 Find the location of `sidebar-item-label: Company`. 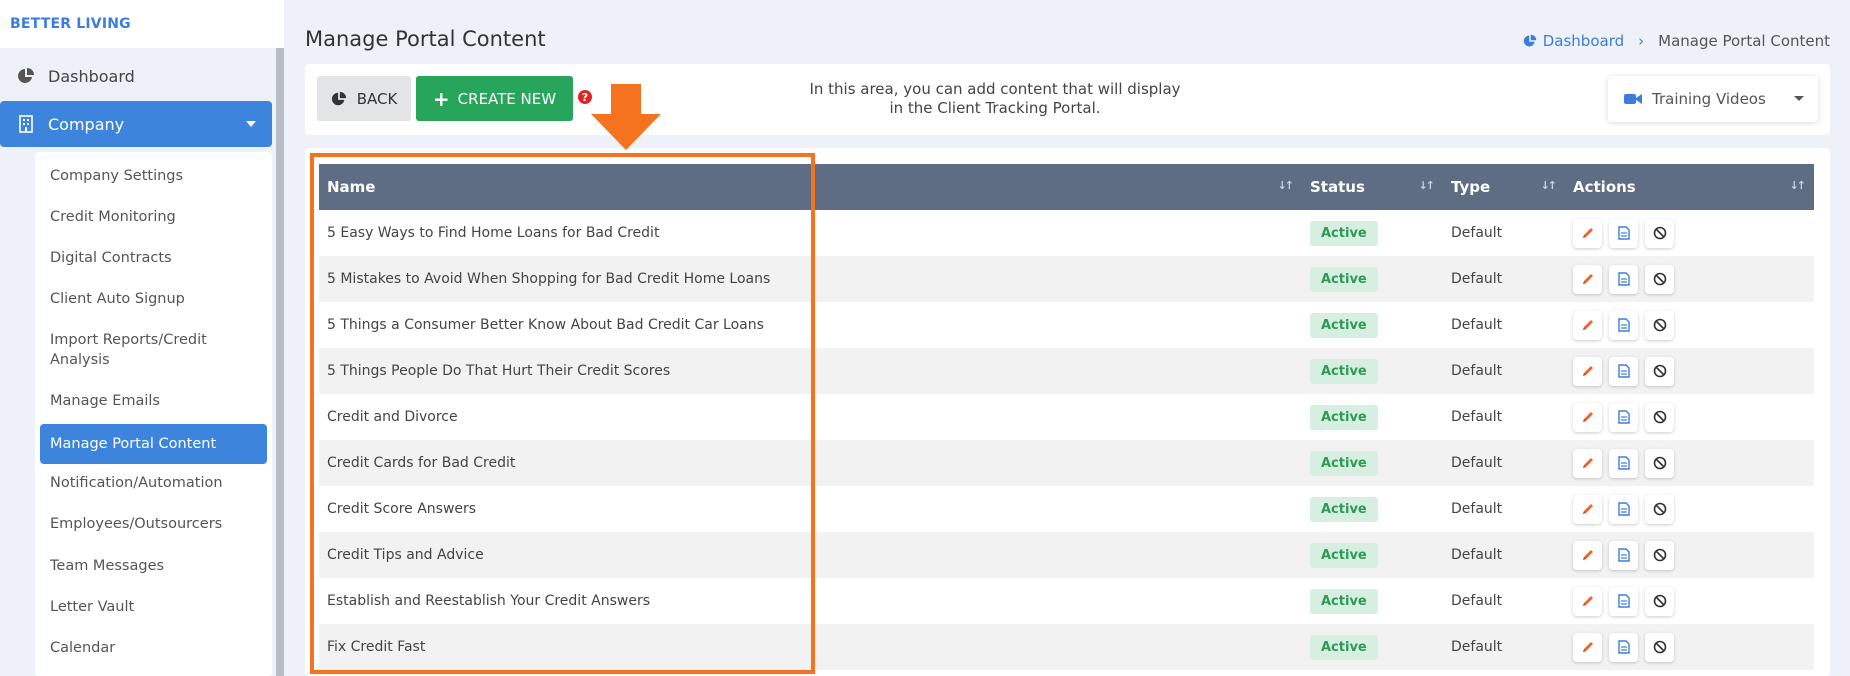

sidebar-item-label: Company is located at coordinates (86, 124).